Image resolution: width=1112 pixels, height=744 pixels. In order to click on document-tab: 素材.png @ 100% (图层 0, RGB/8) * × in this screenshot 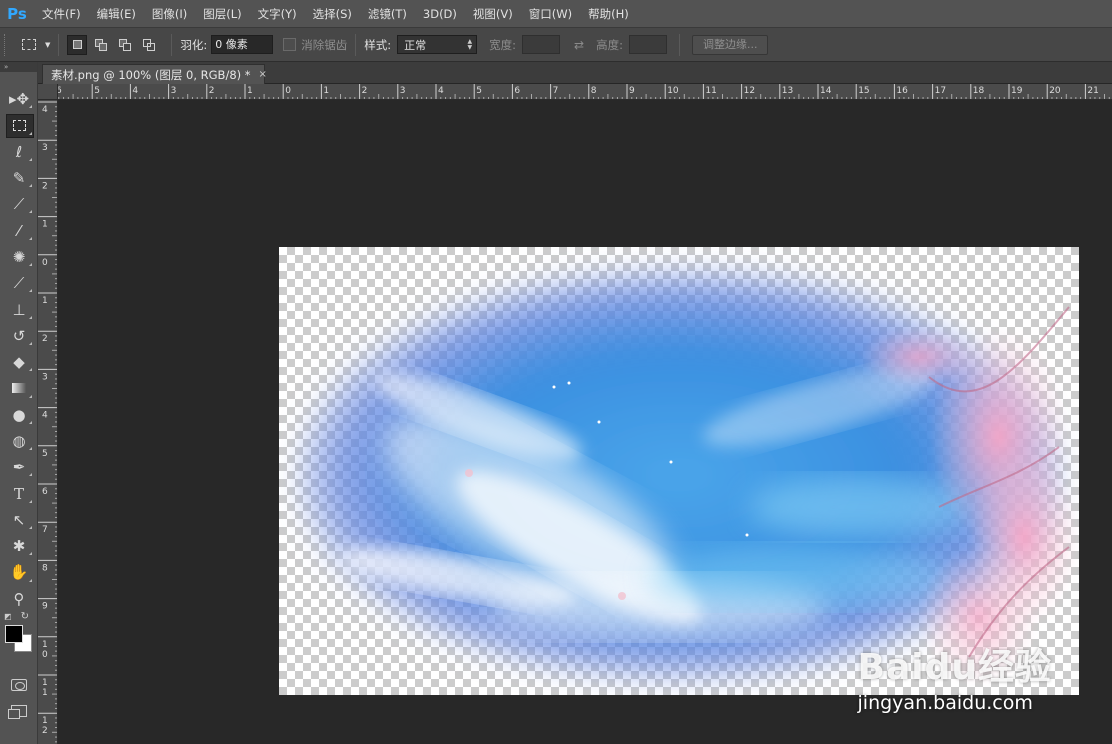, I will do `click(154, 74)`.